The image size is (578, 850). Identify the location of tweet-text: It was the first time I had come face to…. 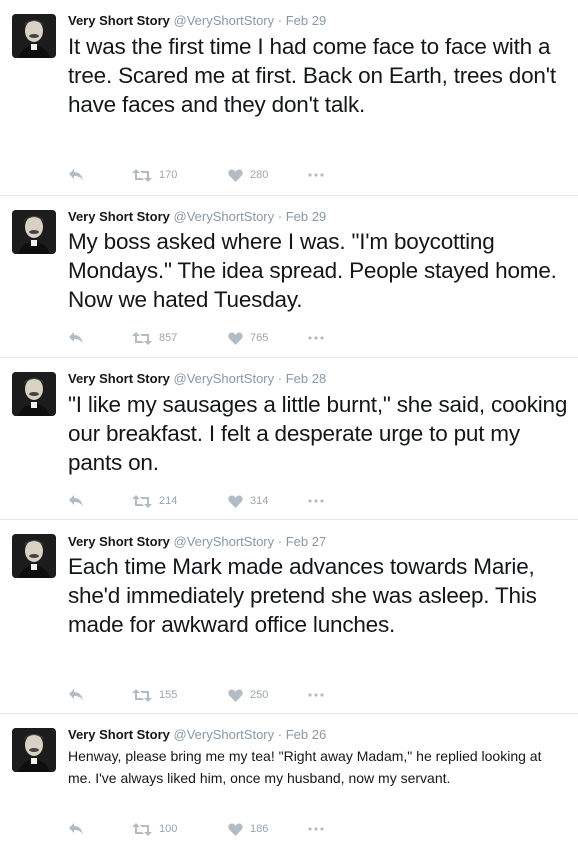
(312, 75).